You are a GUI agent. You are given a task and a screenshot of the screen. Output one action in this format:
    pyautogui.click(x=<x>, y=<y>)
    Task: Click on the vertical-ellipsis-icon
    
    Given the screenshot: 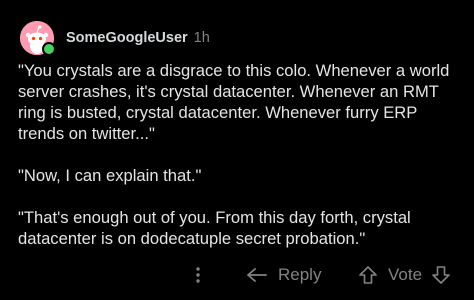 What is the action you would take?
    pyautogui.click(x=198, y=275)
    